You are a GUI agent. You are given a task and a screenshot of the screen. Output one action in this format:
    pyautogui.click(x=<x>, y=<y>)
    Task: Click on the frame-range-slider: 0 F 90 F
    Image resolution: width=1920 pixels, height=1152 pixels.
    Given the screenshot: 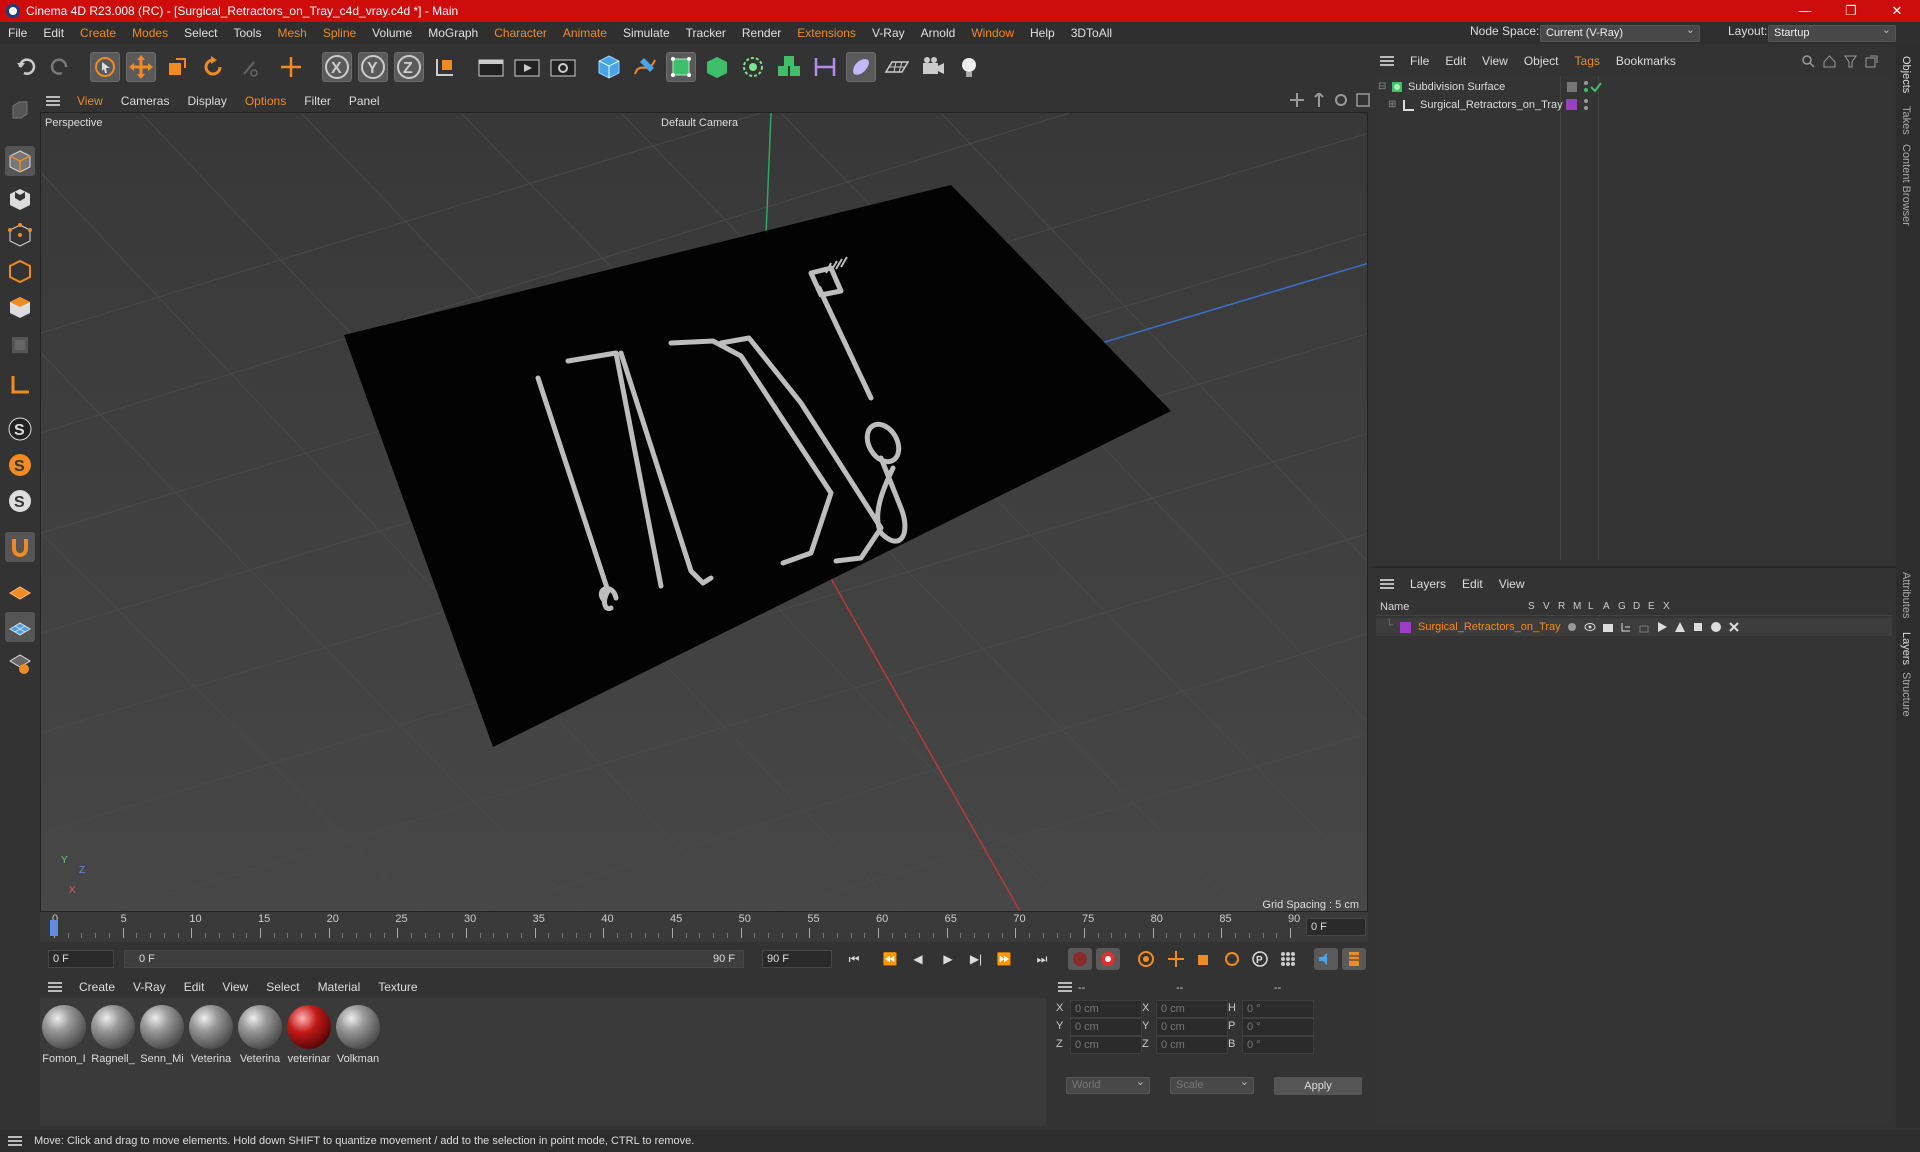 What is the action you would take?
    pyautogui.click(x=434, y=959)
    